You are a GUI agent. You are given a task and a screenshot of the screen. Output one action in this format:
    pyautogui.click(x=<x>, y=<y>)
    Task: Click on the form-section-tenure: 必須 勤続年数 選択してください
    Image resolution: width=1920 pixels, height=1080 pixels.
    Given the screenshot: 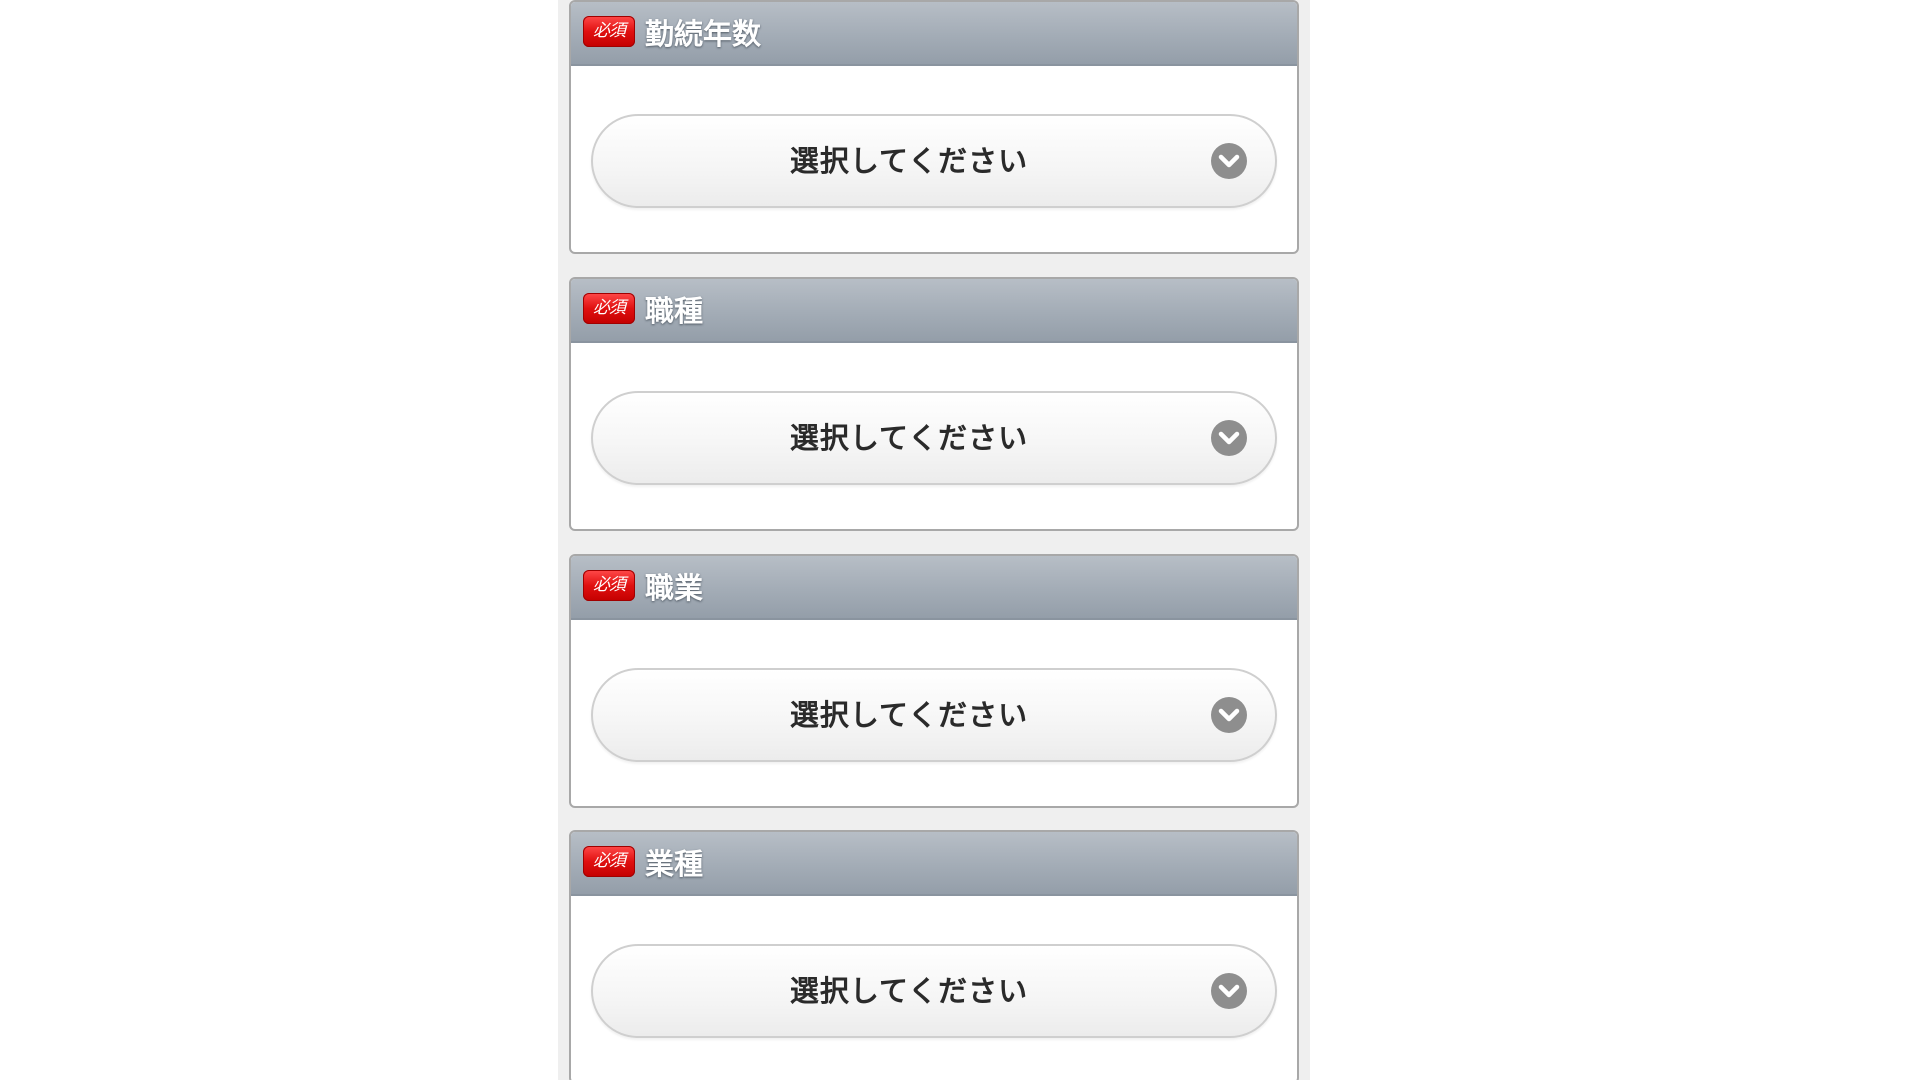 What is the action you would take?
    pyautogui.click(x=934, y=127)
    